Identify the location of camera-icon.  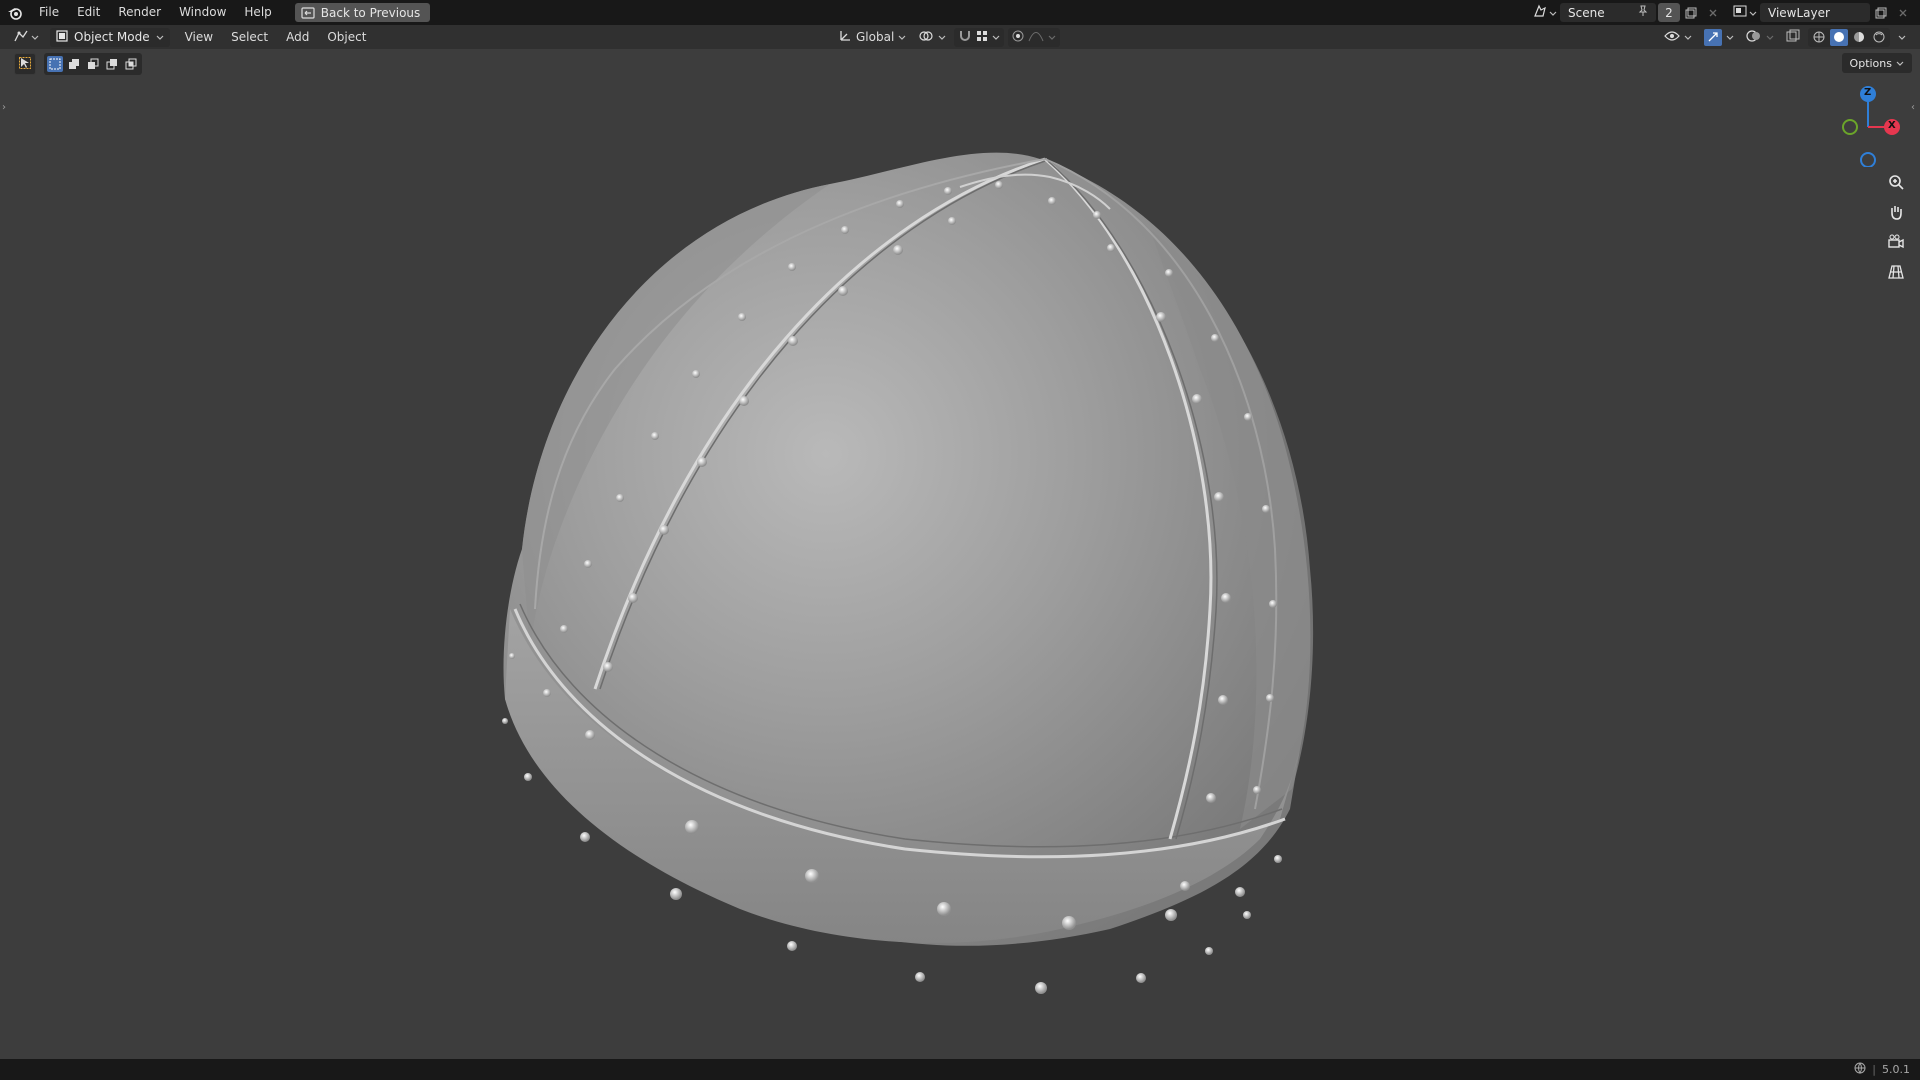
(1896, 242).